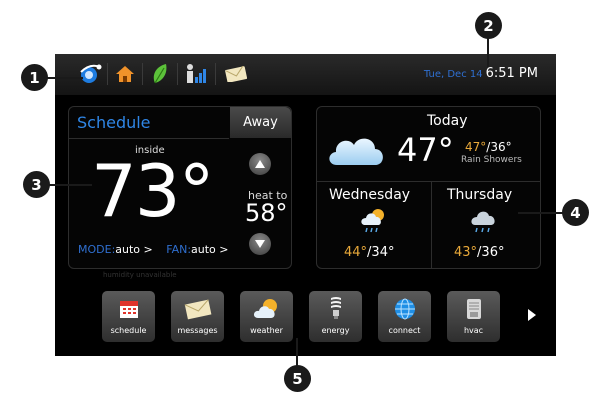 Image resolution: width=596 pixels, height=394 pixels. What do you see at coordinates (209, 249) in the screenshot?
I see `fan-value-link: auto >` at bounding box center [209, 249].